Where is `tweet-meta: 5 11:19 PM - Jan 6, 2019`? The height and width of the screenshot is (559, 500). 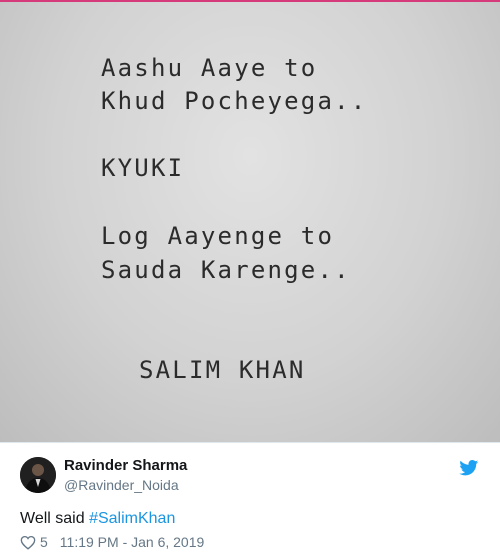
tweet-meta: 5 11:19 PM - Jan 6, 2019 is located at coordinates (112, 542).